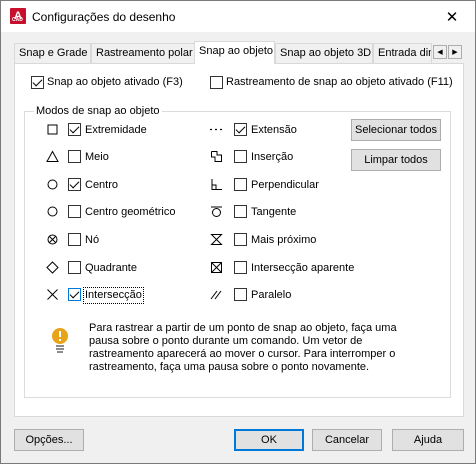 This screenshot has height=464, width=476. What do you see at coordinates (18, 16) in the screenshot?
I see `autocad-app-icon: A CAD` at bounding box center [18, 16].